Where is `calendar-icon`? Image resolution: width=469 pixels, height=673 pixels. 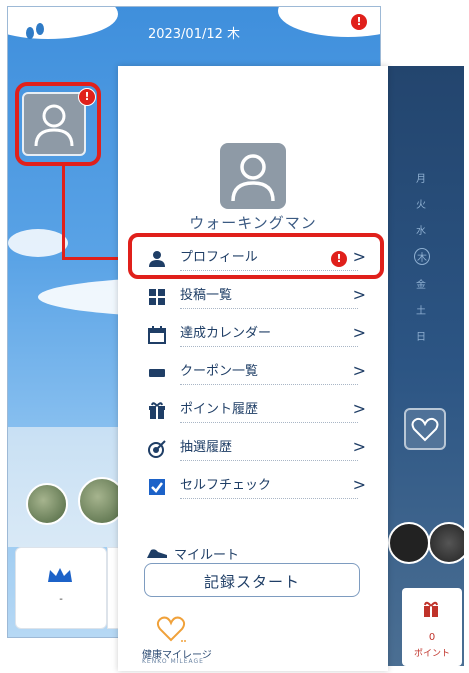 calendar-icon is located at coordinates (157, 335).